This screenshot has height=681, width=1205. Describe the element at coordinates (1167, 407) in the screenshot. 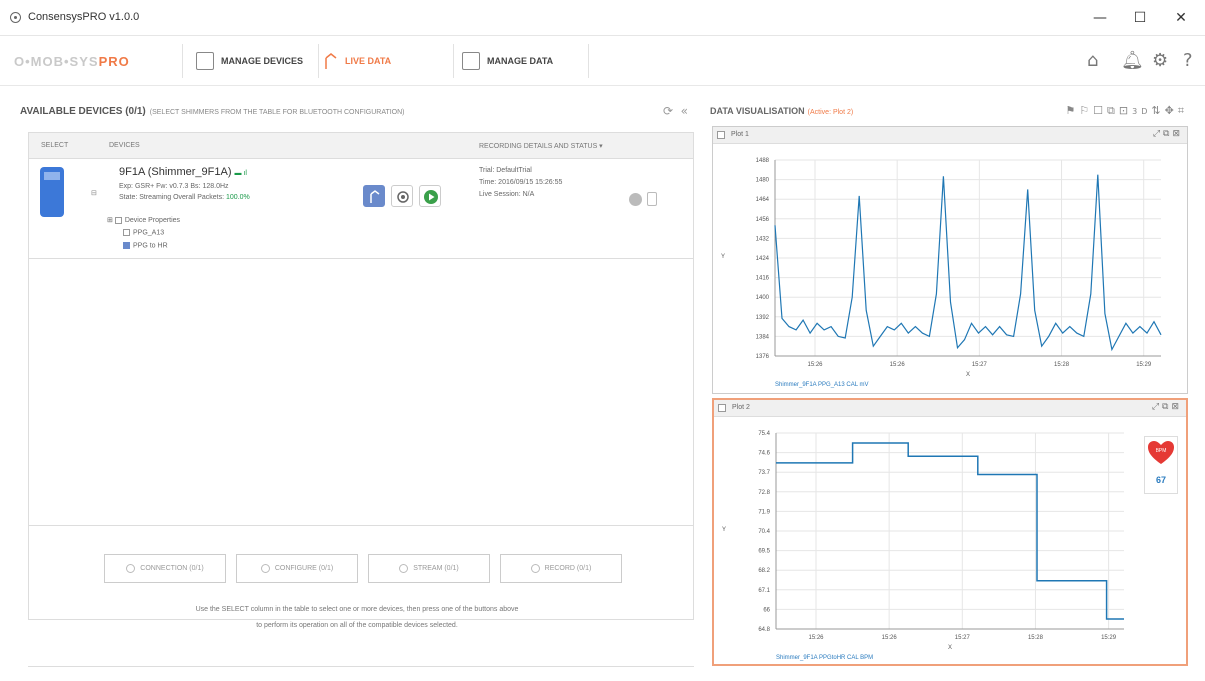

I see `plot-2-window-icons: ⤢⧉⊠` at that location.